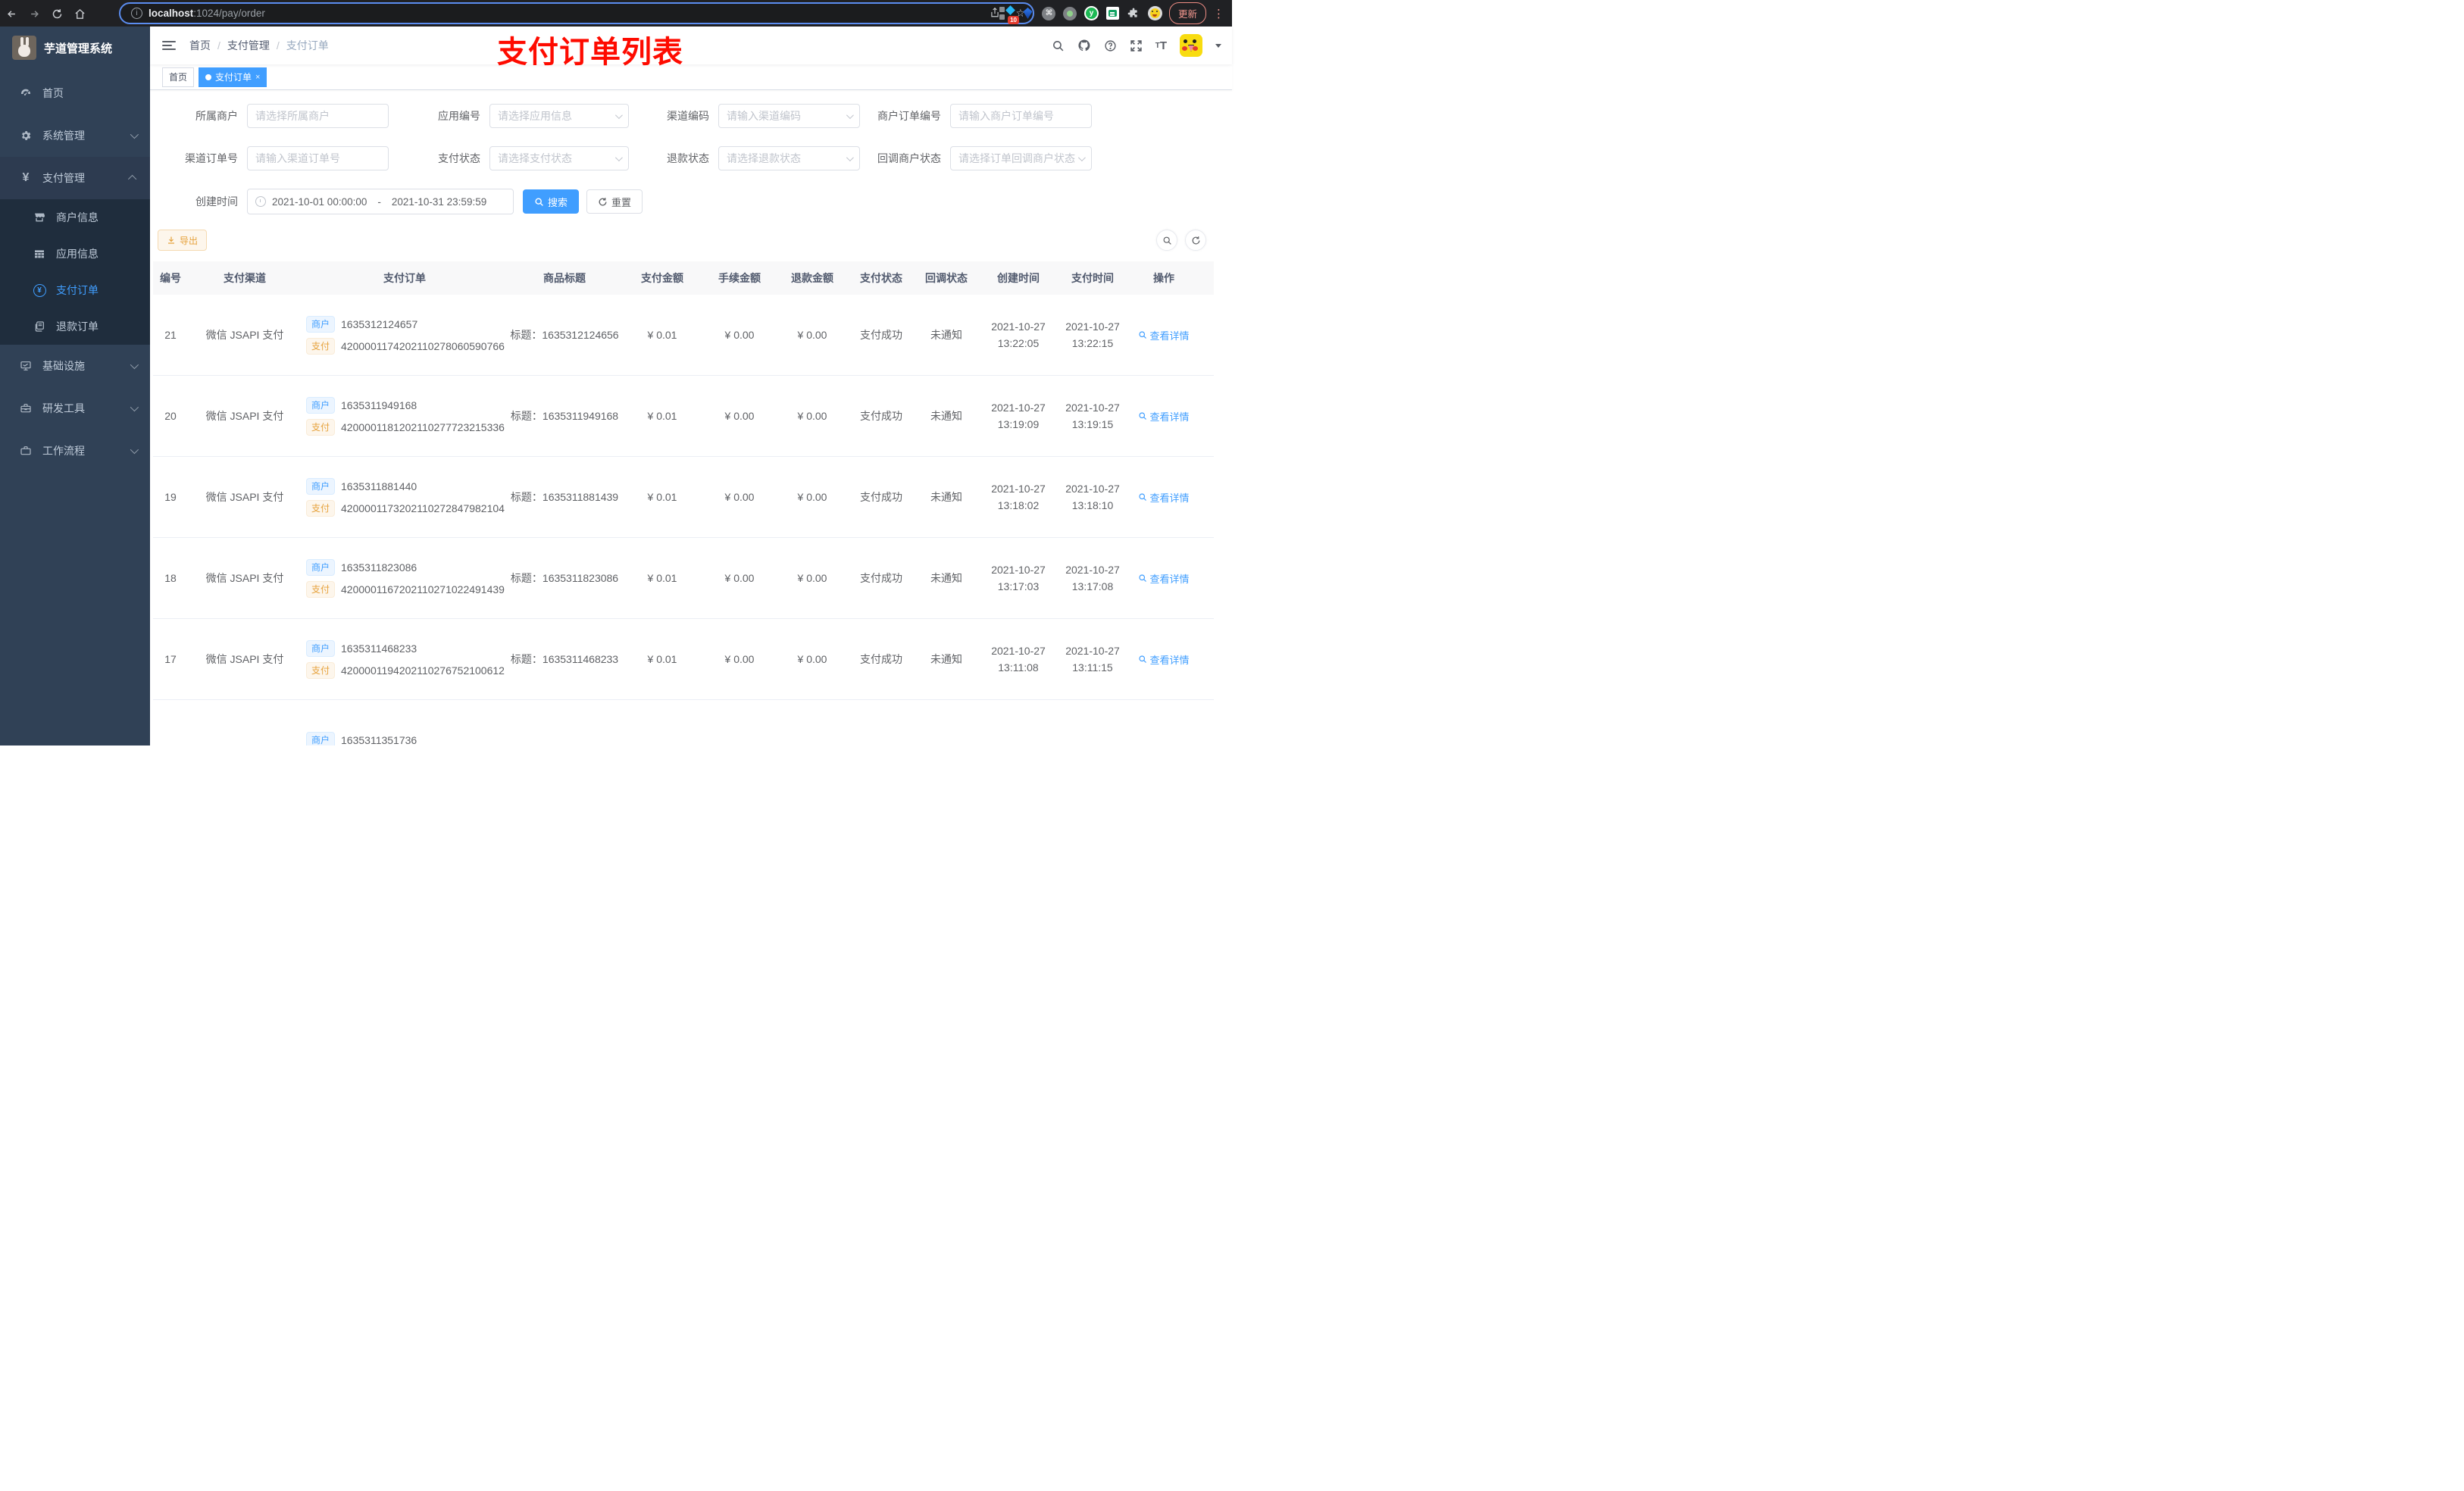  What do you see at coordinates (564, 416) in the screenshot?
I see `cell-title: 标题：1635311949168` at bounding box center [564, 416].